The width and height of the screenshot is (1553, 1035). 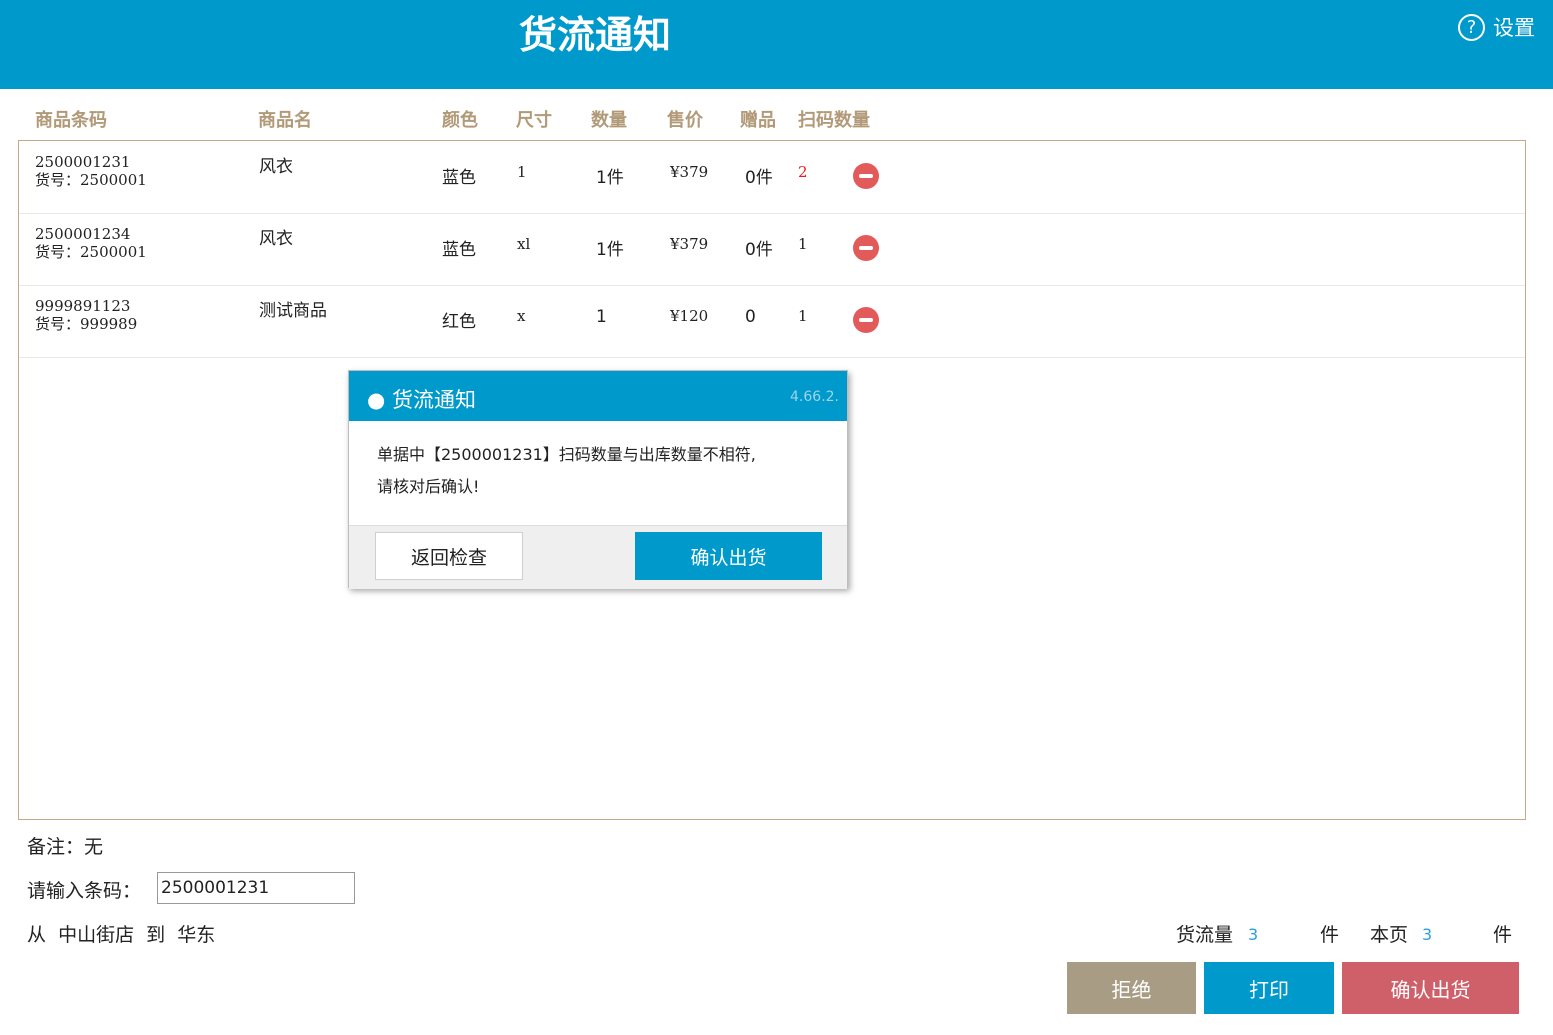 I want to click on col-qty: 数量, so click(x=609, y=120).